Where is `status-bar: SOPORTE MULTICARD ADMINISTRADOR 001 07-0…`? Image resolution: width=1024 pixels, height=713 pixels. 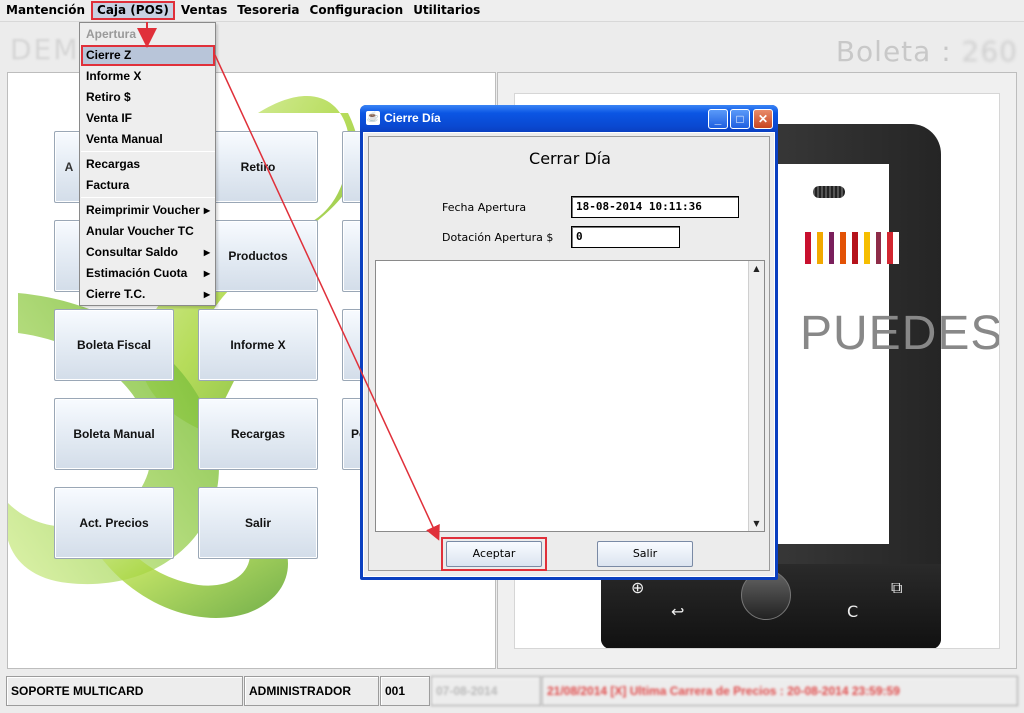 status-bar: SOPORTE MULTICARD ADMINISTRADOR 001 07-0… is located at coordinates (512, 691).